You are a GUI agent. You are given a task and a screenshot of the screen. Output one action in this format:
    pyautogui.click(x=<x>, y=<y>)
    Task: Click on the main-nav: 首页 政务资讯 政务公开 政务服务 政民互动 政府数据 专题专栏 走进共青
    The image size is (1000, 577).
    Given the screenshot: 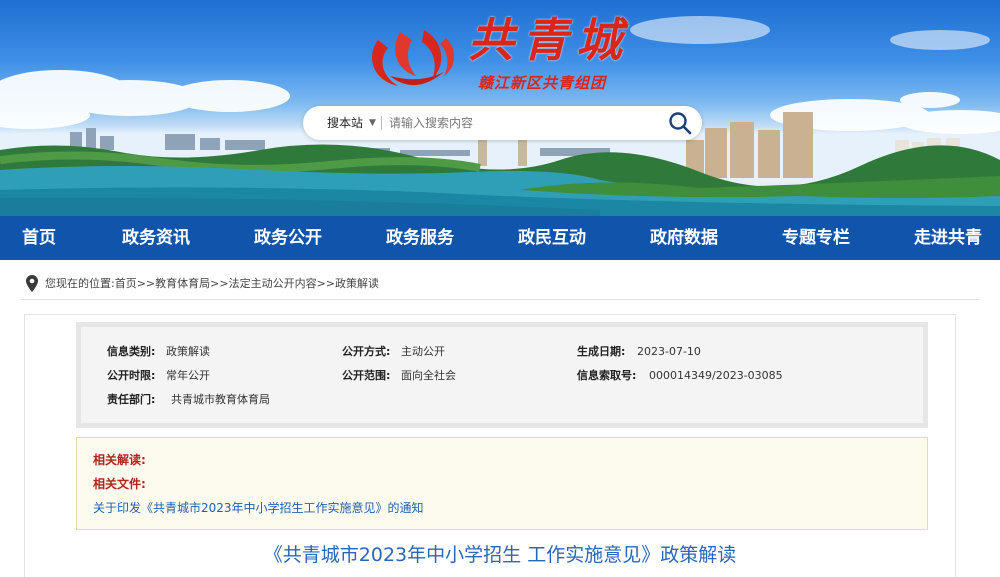 What is the action you would take?
    pyautogui.click(x=500, y=238)
    